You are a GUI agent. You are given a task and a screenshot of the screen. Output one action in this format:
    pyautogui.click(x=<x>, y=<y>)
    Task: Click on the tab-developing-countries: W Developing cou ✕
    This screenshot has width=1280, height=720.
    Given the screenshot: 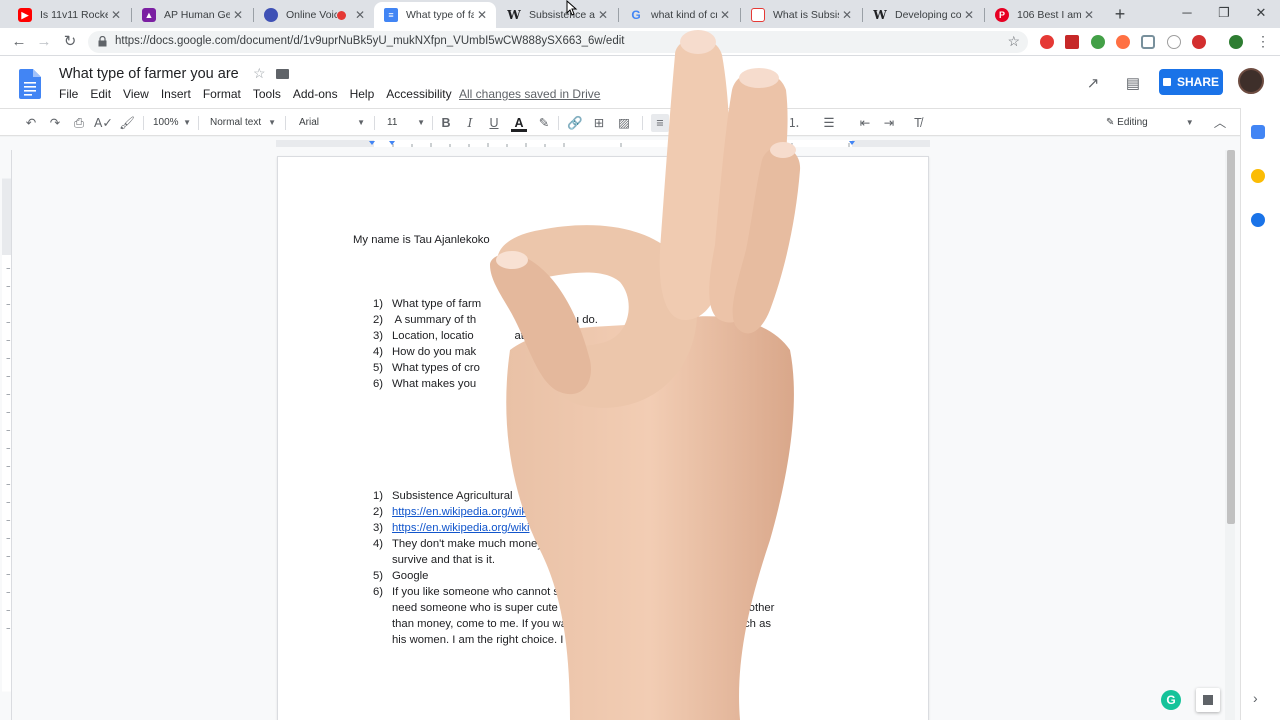 What is the action you would take?
    pyautogui.click(x=923, y=15)
    